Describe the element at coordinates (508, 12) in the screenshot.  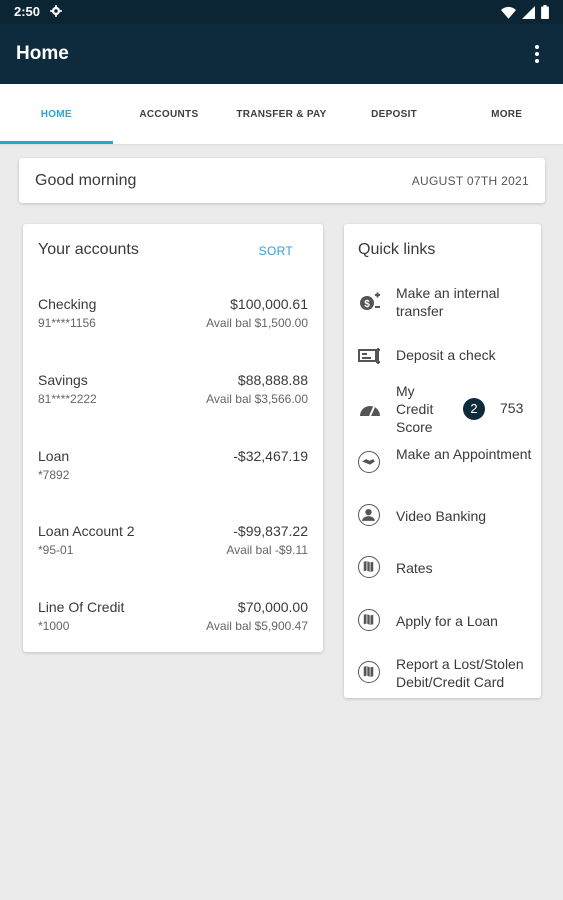
I see `wifi-icon` at that location.